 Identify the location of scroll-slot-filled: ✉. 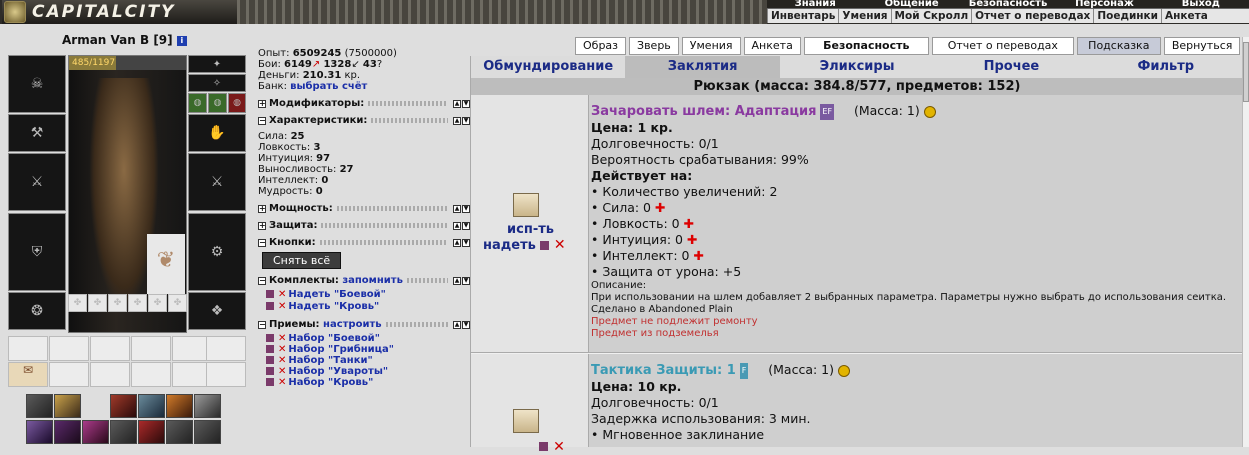
(28, 374).